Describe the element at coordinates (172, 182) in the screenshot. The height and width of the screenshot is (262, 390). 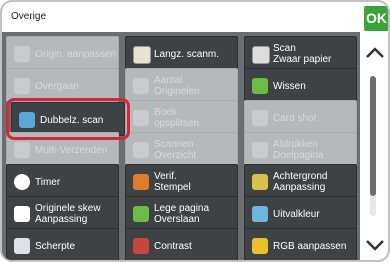
I see `button-label: Verif. Stempel` at that location.